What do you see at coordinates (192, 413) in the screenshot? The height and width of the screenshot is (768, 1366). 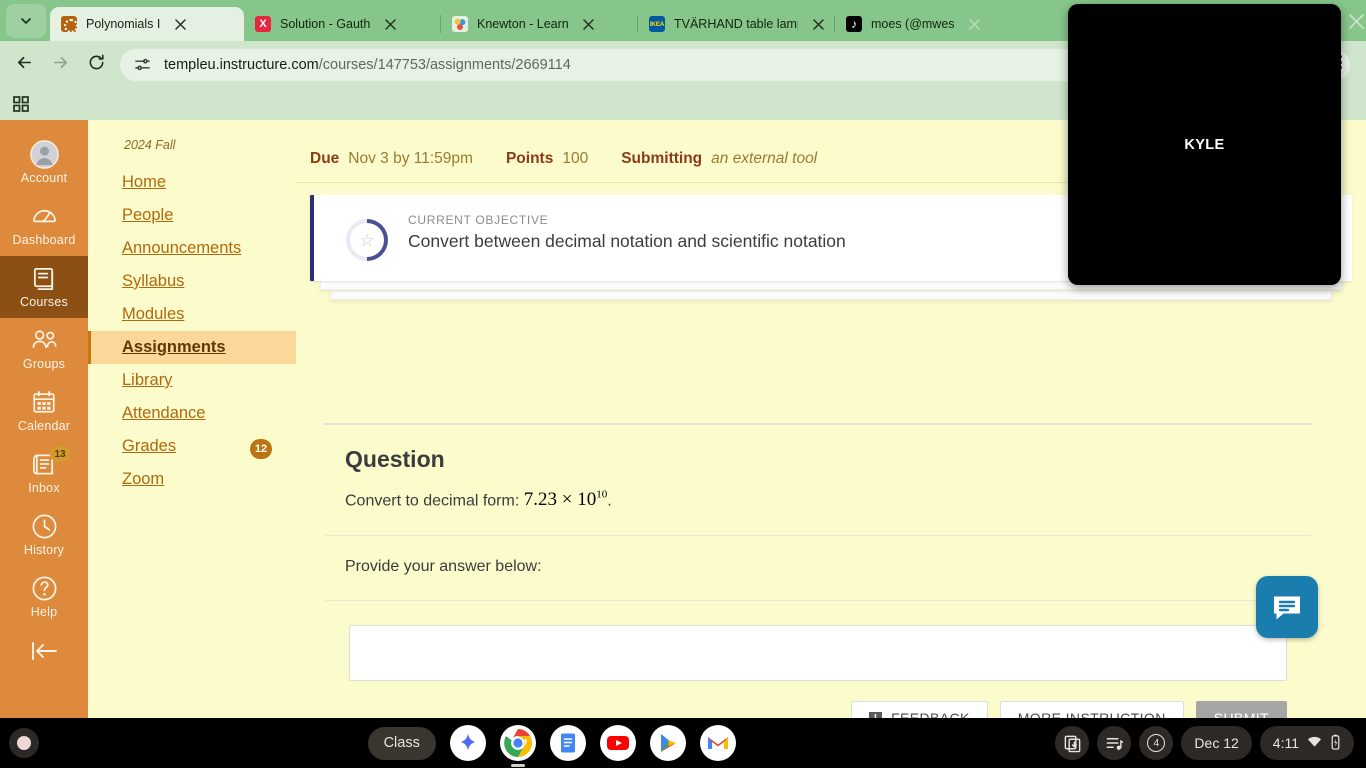 I see `course-nav-item-attendance: Attendance` at bounding box center [192, 413].